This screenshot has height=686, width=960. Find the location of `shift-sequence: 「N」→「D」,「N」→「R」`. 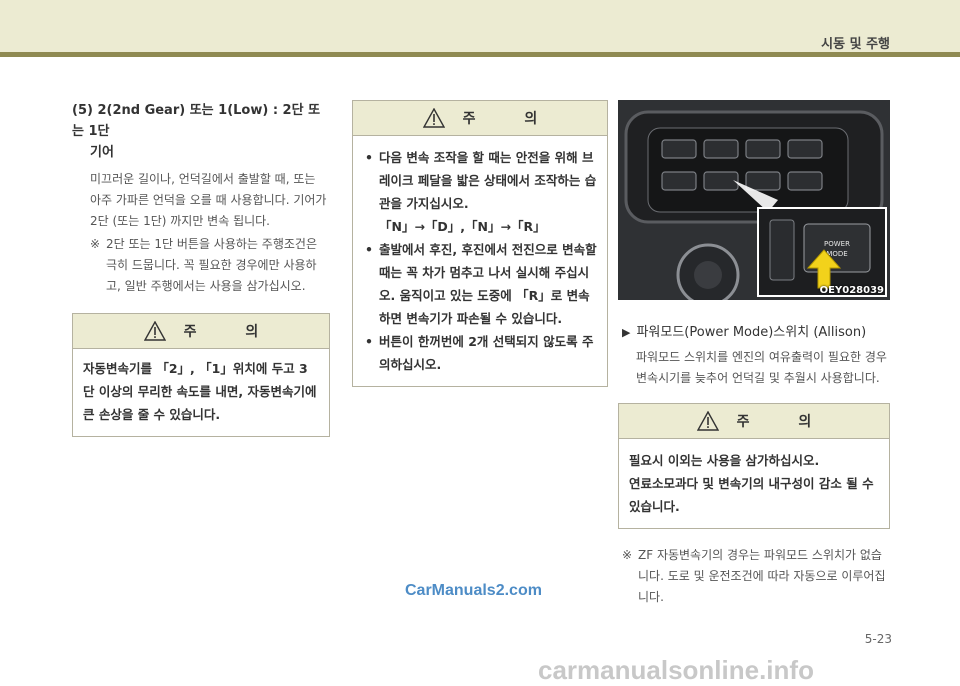

shift-sequence: 「N」→「D」,「N」→「R」 is located at coordinates (462, 226).